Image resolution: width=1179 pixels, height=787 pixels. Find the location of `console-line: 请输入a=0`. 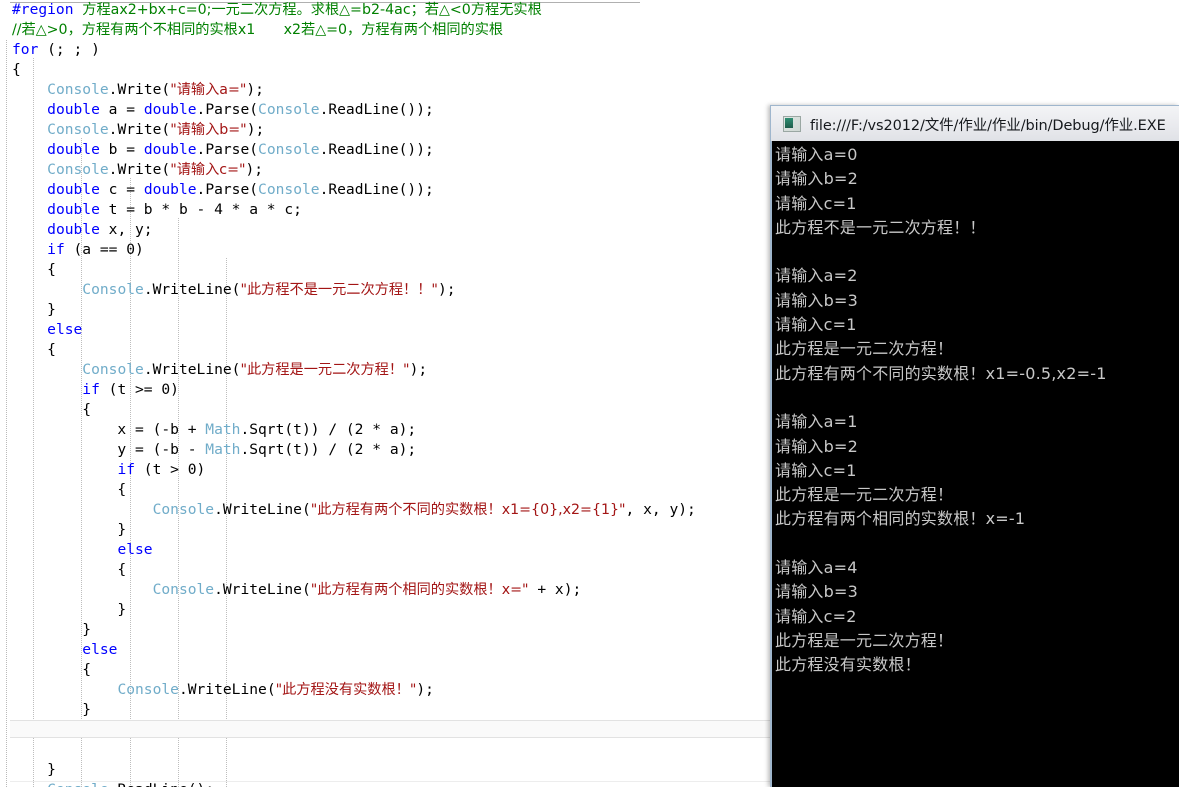

console-line: 请输入a=0 is located at coordinates (816, 154).